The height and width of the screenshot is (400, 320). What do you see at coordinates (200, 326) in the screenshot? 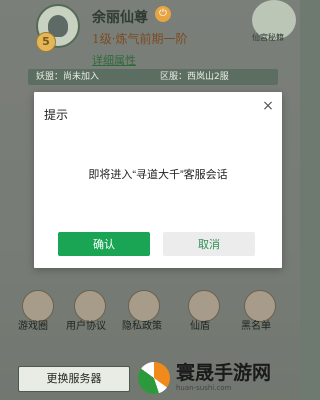
I see `feature-label-shield: 仙盾` at bounding box center [200, 326].